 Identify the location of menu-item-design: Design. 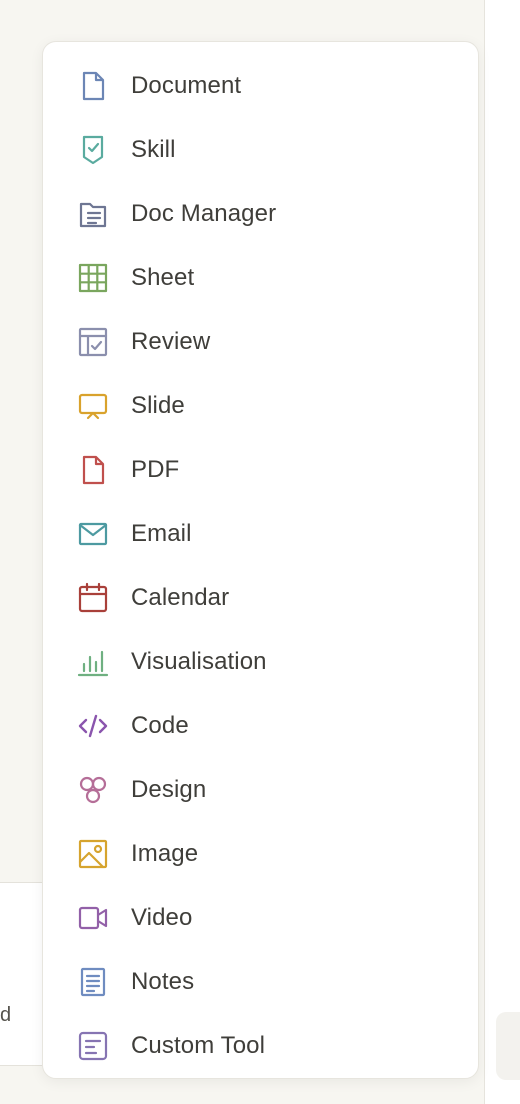
(260, 790).